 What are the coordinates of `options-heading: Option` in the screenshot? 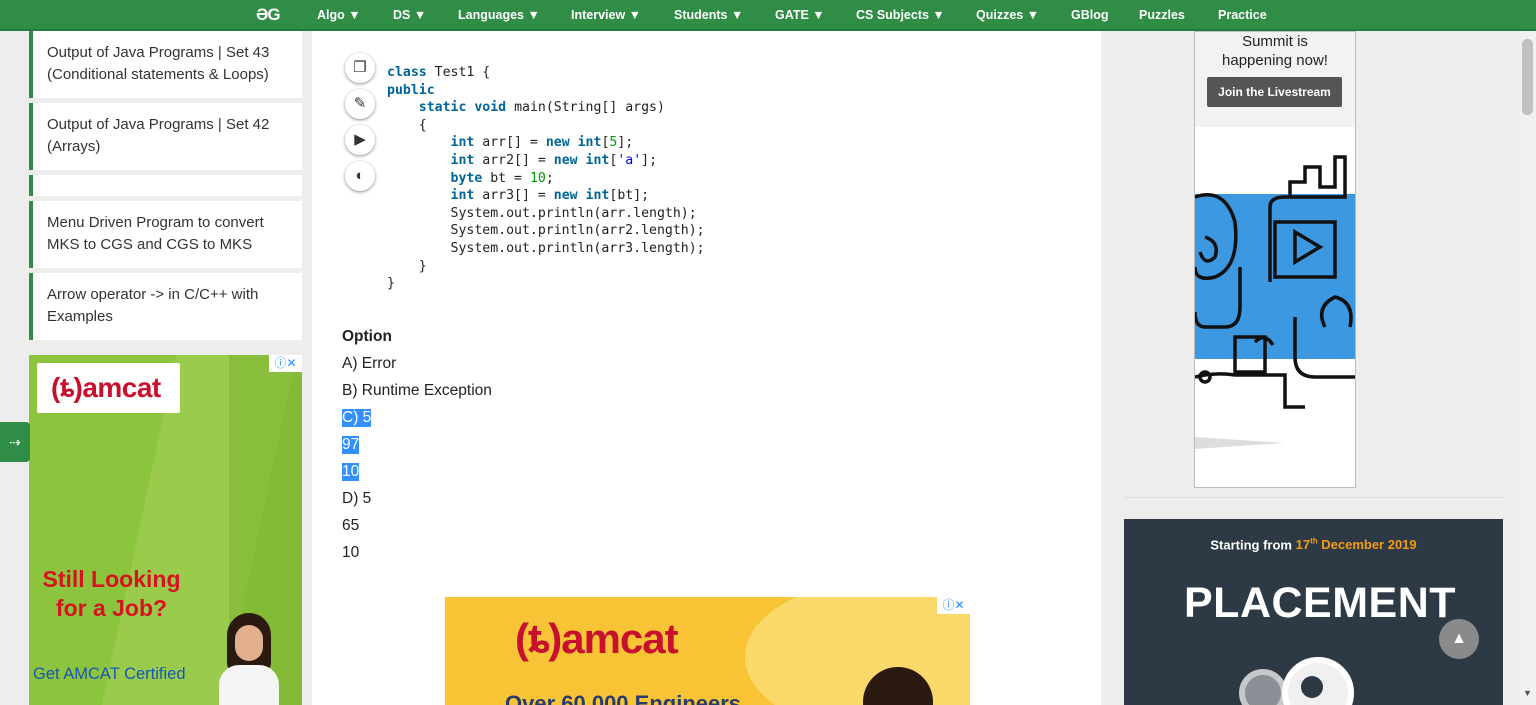 It's located at (367, 336).